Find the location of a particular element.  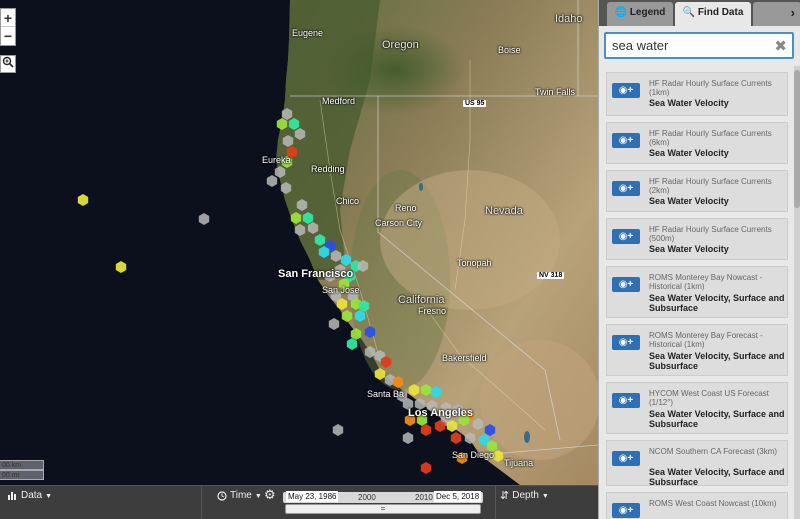

result-source: HYCOM West Coast US Forecast (1/12°) is located at coordinates (709, 398).